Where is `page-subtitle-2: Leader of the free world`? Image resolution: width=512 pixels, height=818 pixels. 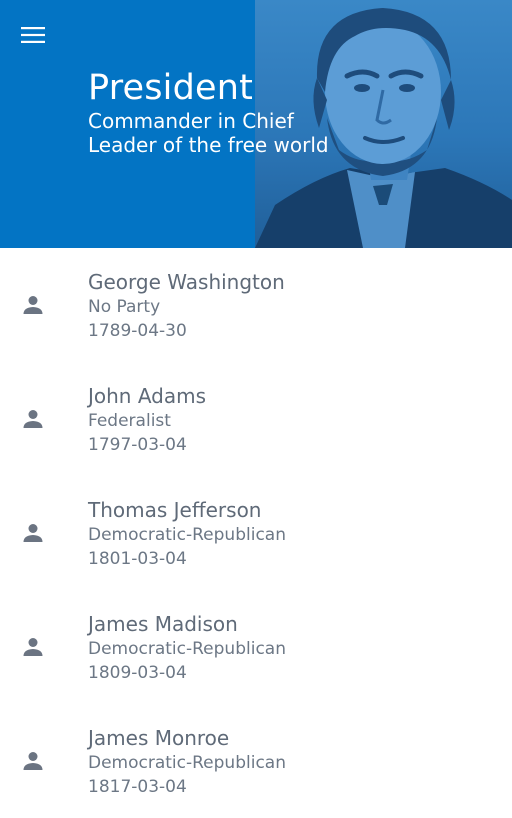 page-subtitle-2: Leader of the free world is located at coordinates (208, 145).